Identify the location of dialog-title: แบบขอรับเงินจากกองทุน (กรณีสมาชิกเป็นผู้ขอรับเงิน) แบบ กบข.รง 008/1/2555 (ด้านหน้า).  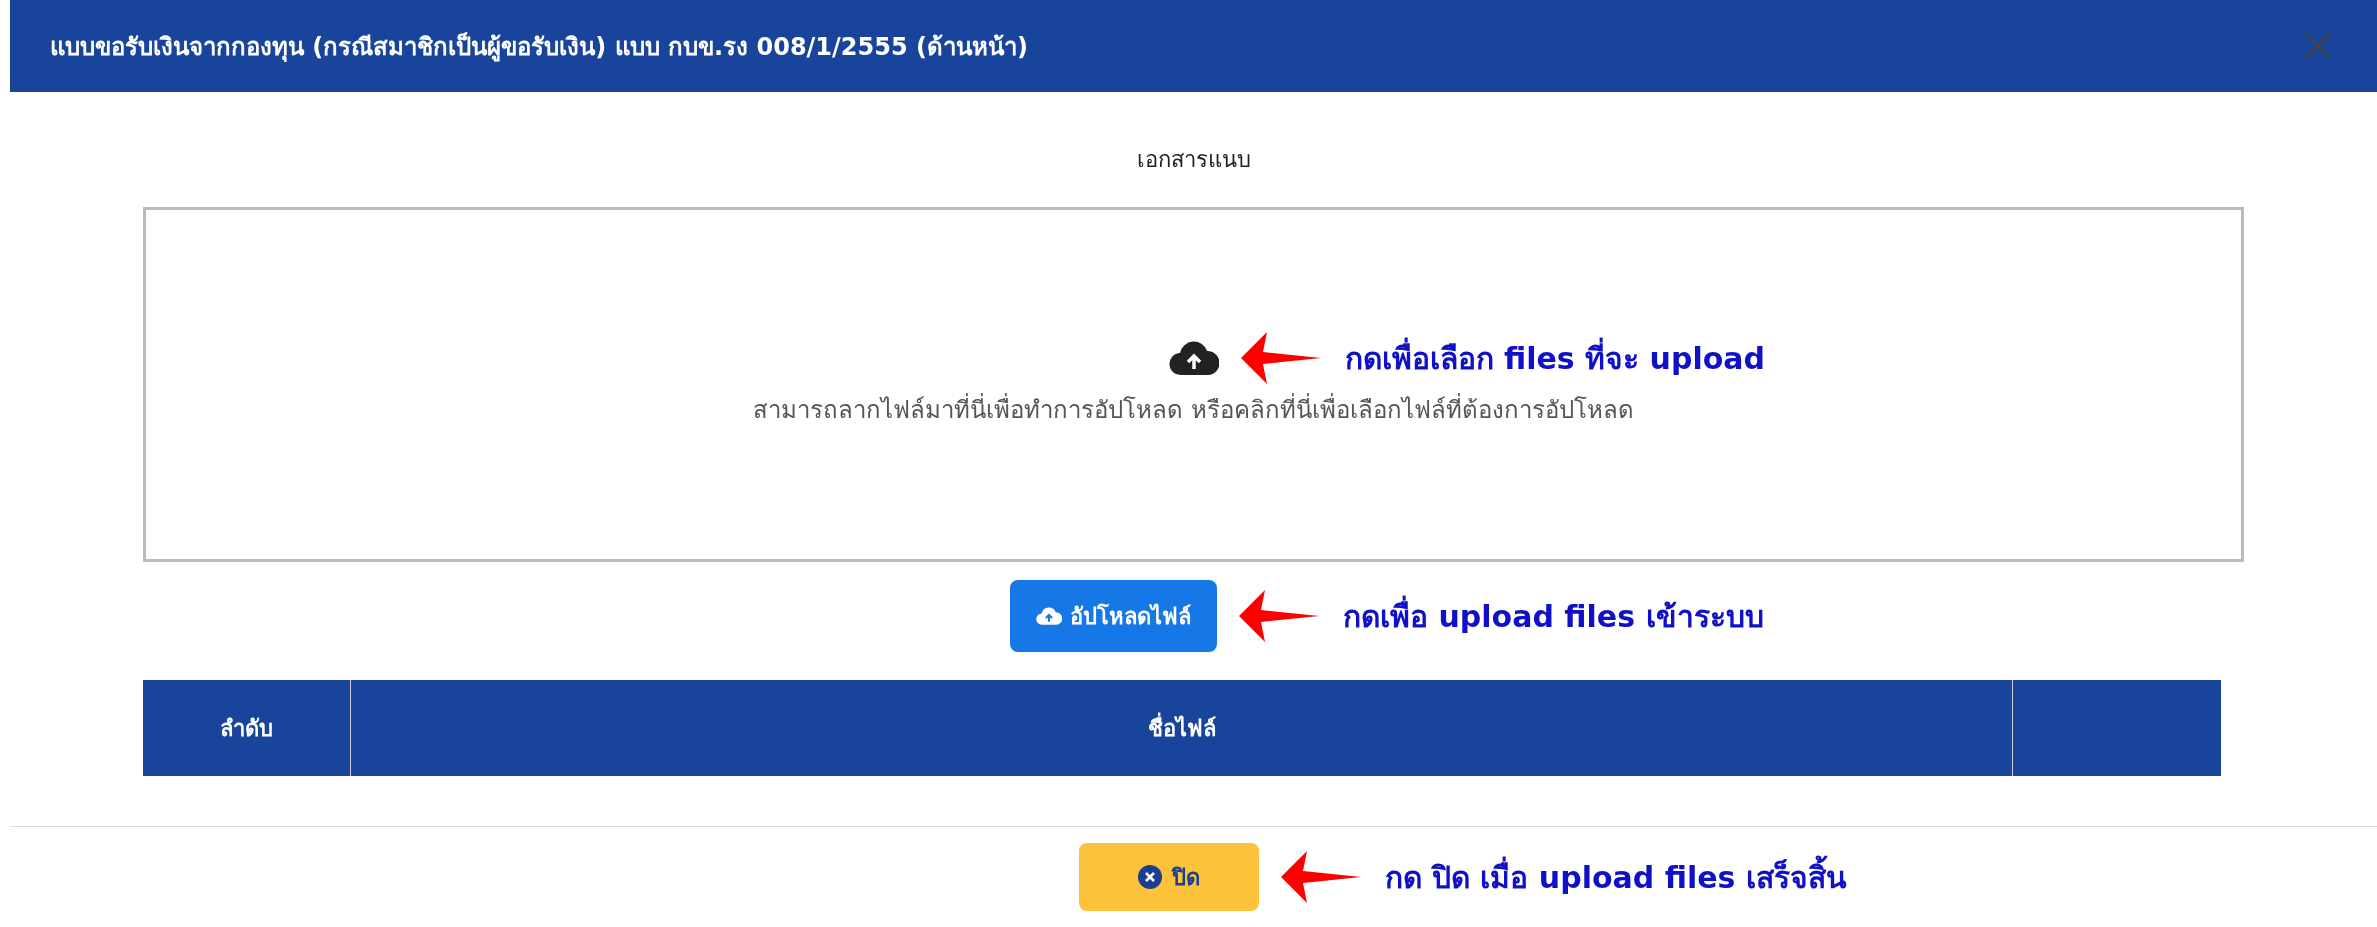
(539, 47).